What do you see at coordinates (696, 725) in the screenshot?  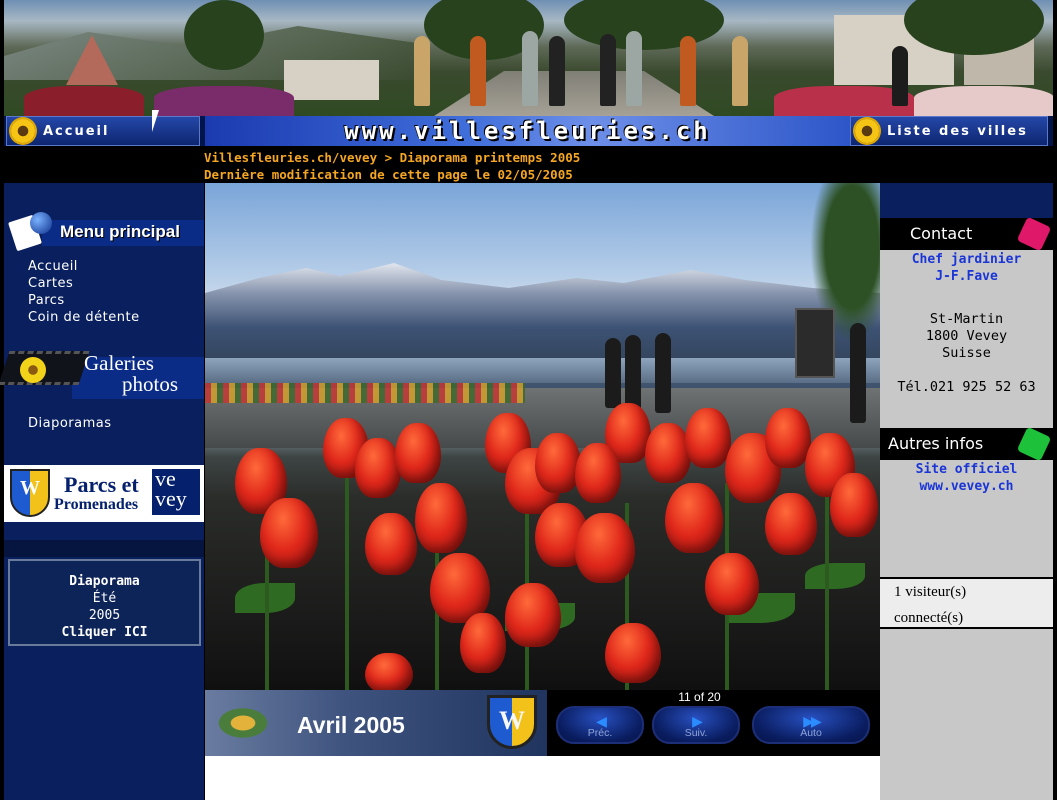 I see `next-button: ▶ Suiv.` at bounding box center [696, 725].